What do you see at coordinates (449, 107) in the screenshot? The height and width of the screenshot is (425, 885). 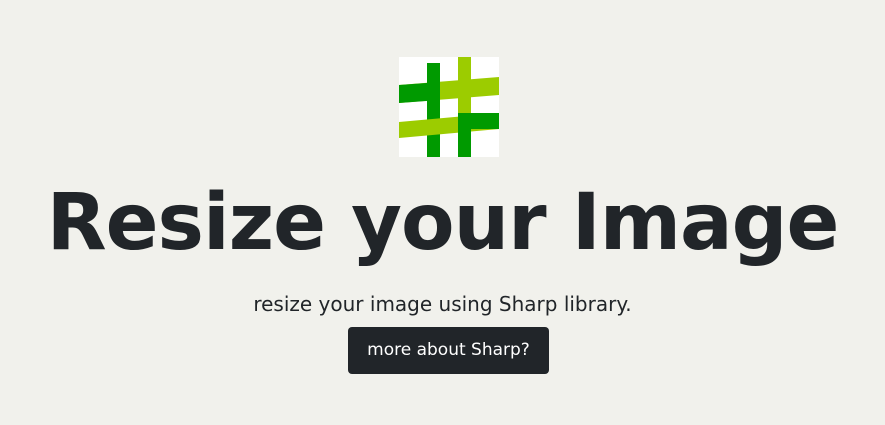 I see `hashtag-logo-icon` at bounding box center [449, 107].